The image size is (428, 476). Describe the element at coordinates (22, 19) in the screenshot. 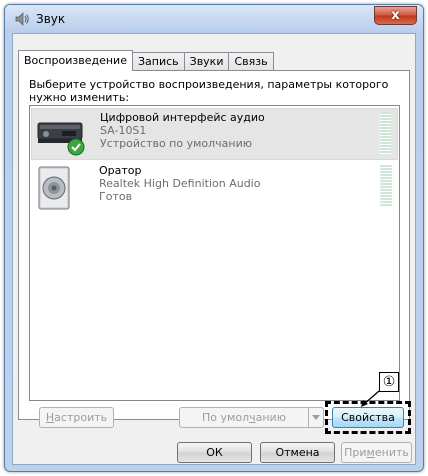

I see `speaker-icon` at that location.